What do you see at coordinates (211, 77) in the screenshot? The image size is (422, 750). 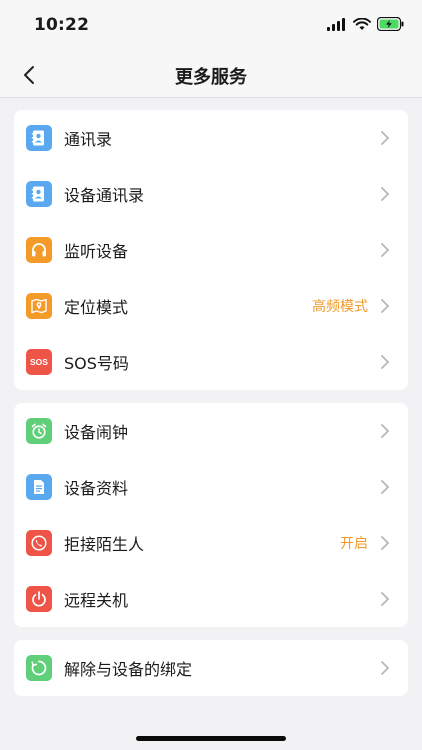 I see `page-title: 更多服务` at bounding box center [211, 77].